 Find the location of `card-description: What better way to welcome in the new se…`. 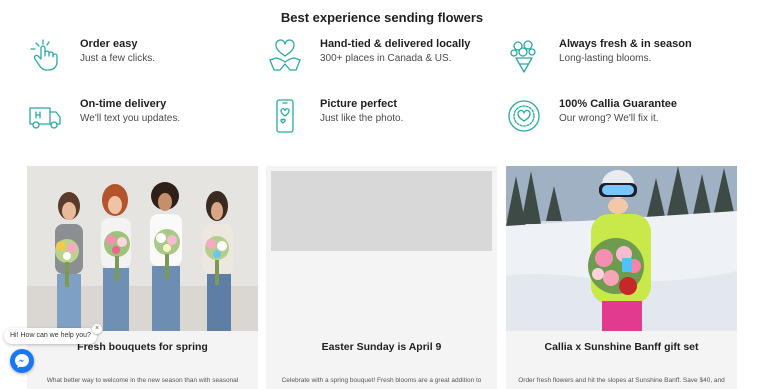

card-description: What better way to welcome in the new se… is located at coordinates (142, 380).